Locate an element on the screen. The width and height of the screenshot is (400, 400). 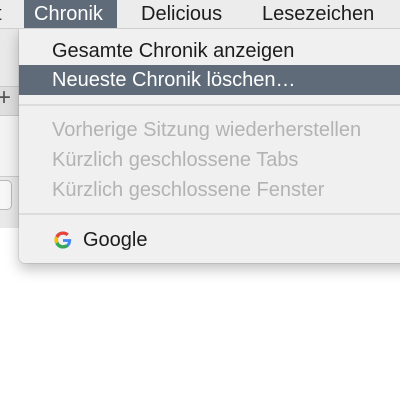
new-tab-button: + is located at coordinates (5, 98).